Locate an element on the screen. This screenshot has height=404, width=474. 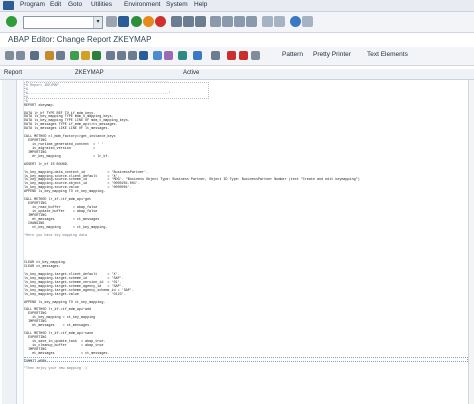
text-elements-button: Text Elements is located at coordinates (387, 54).